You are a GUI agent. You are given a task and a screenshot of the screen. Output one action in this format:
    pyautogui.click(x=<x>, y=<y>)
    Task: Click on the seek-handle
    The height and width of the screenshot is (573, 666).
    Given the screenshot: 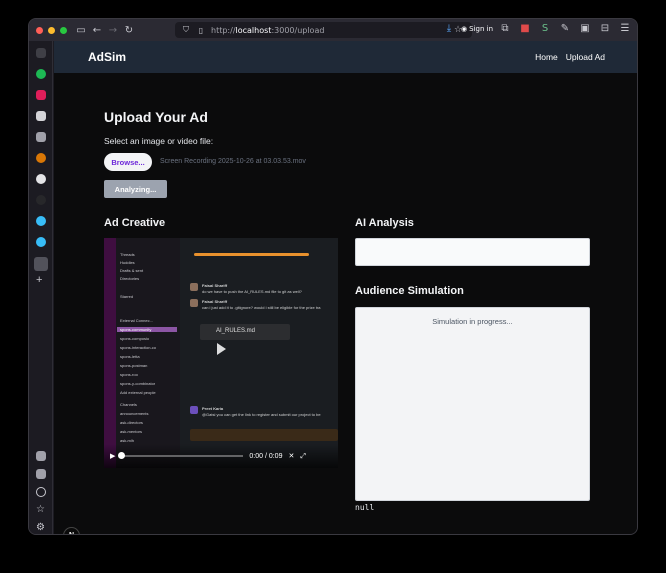 What is the action you would take?
    pyautogui.click(x=122, y=455)
    